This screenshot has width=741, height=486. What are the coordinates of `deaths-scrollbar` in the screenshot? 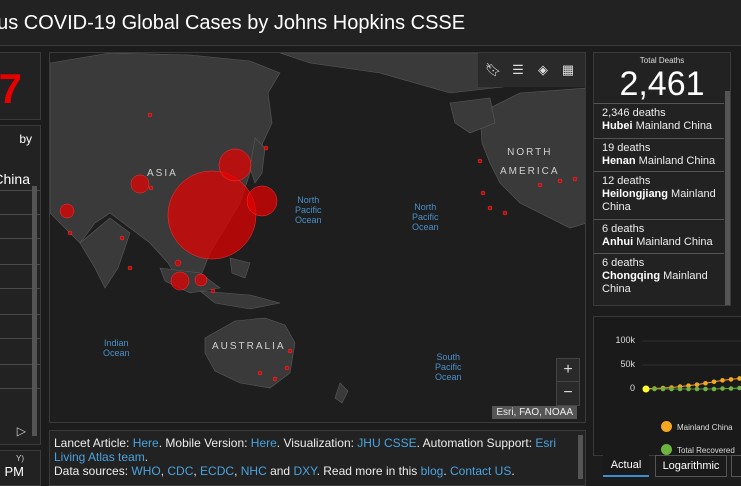 It's located at (727, 198).